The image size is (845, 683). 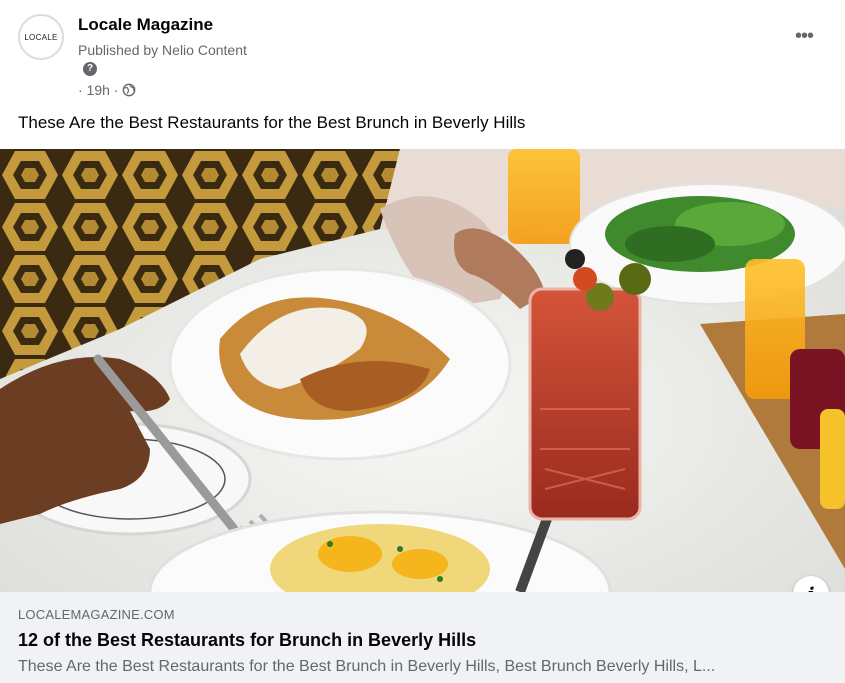 What do you see at coordinates (98, 90) in the screenshot?
I see `timestamp-link: · 19h ·` at bounding box center [98, 90].